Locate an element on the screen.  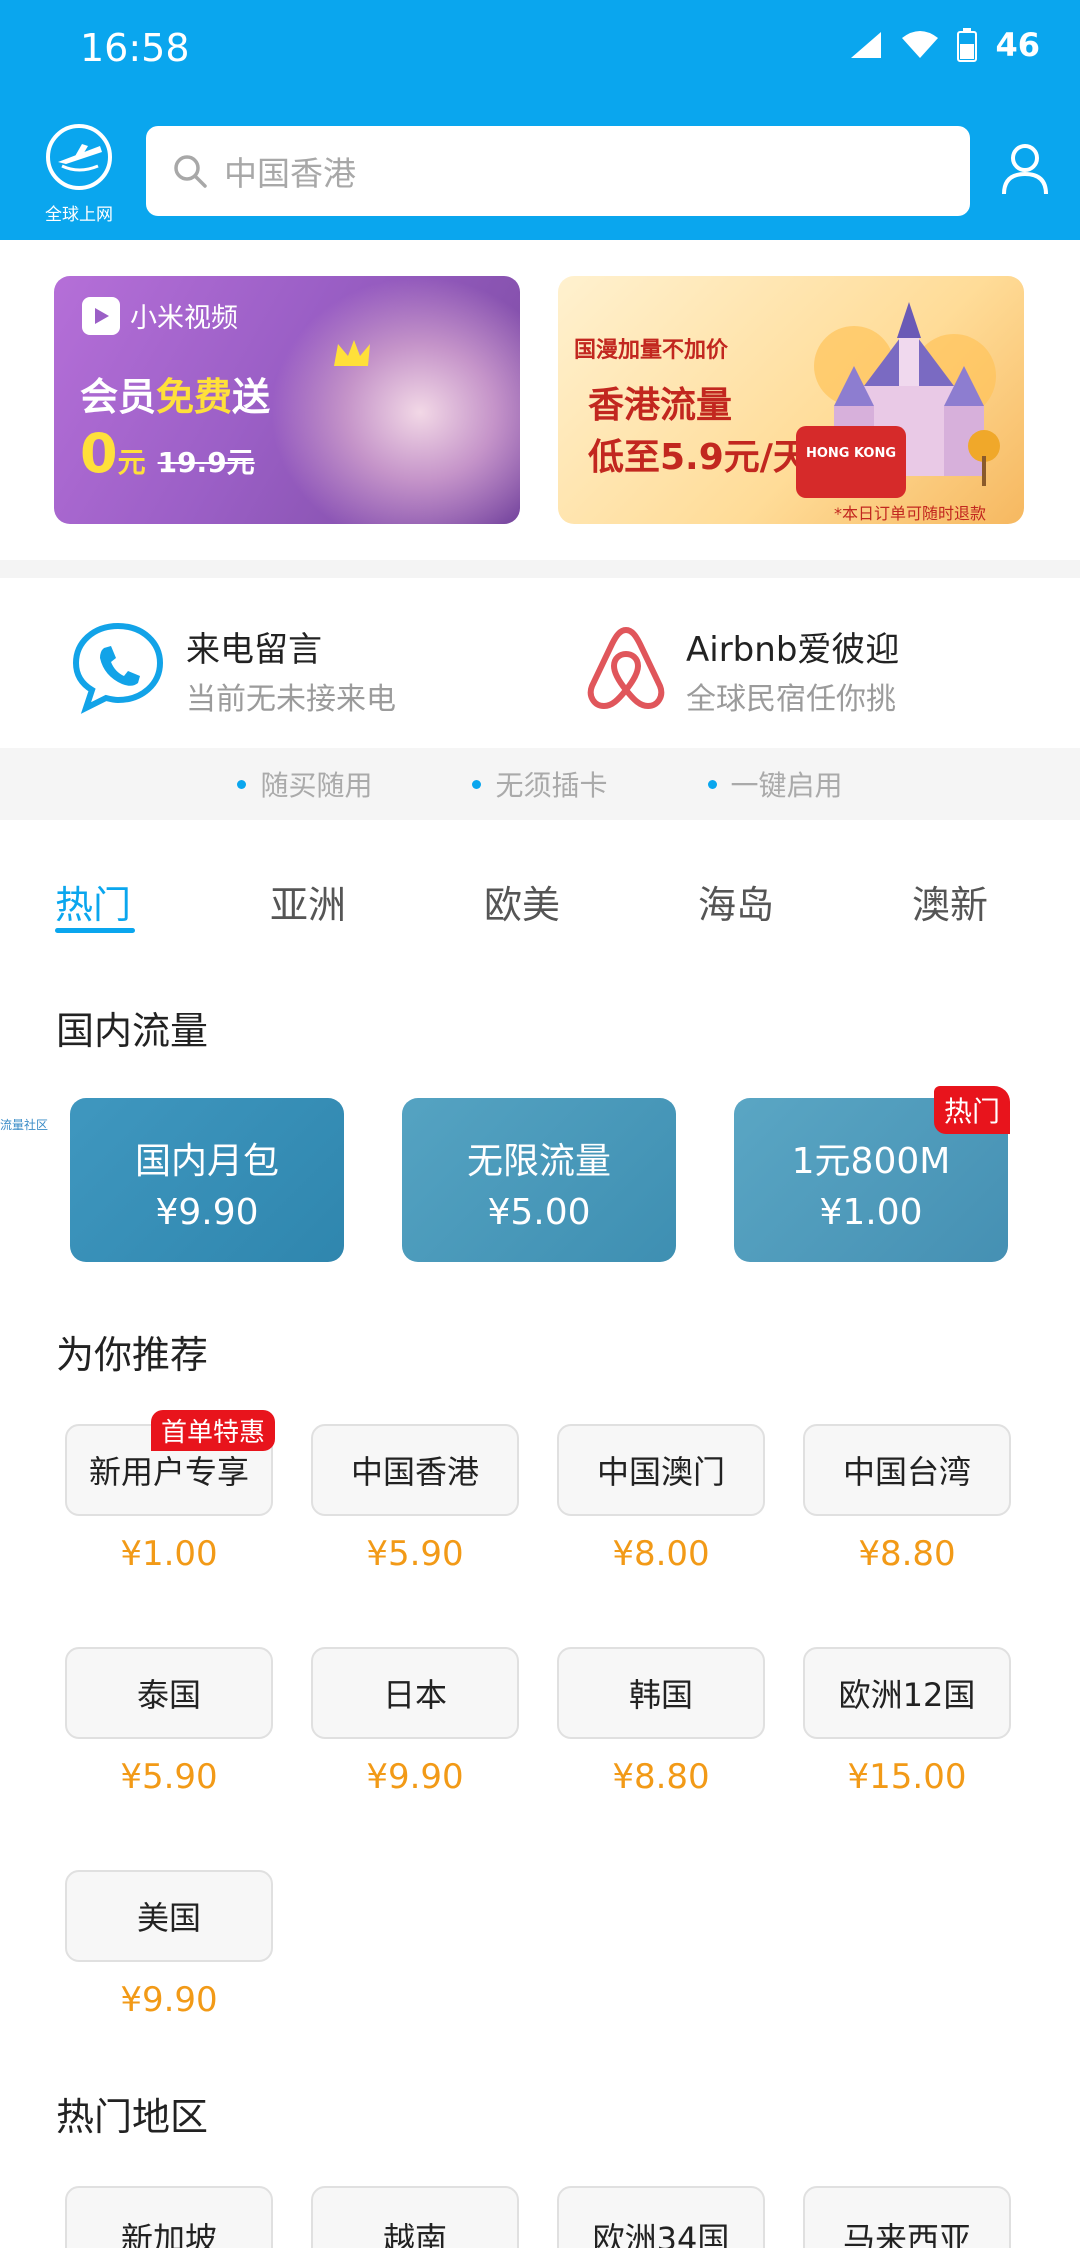
crown-icon is located at coordinates (352, 353).